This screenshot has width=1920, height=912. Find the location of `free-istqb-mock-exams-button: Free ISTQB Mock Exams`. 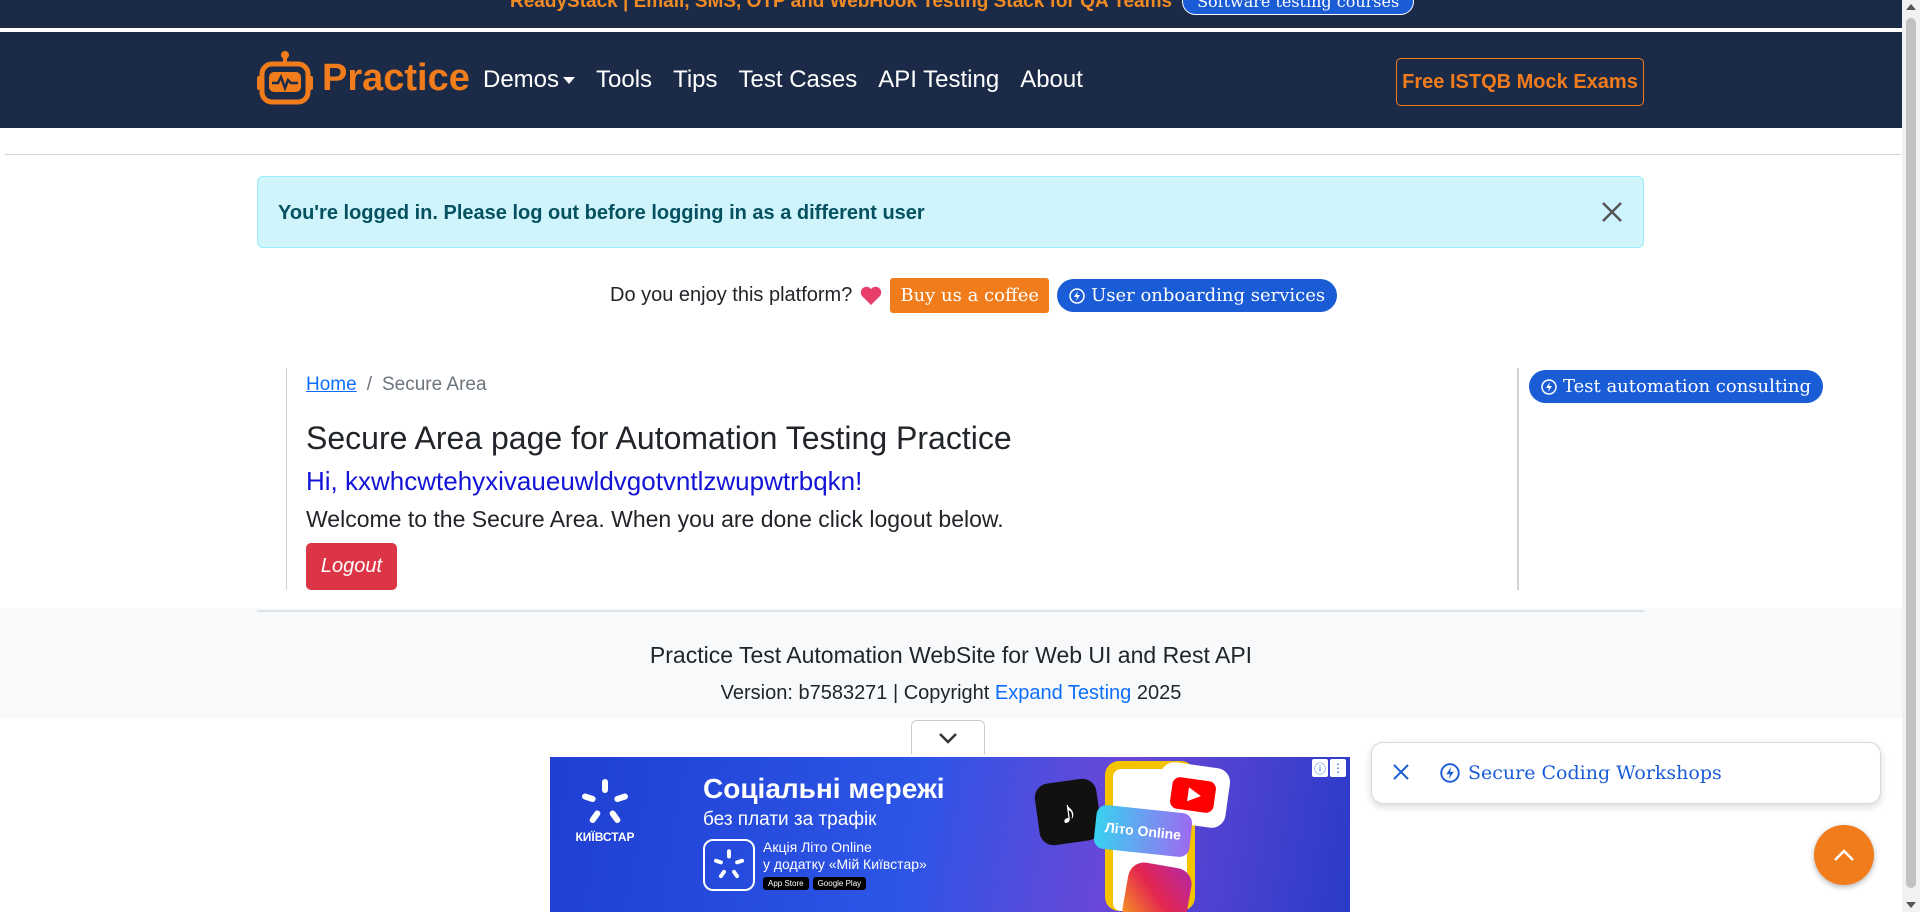

free-istqb-mock-exams-button: Free ISTQB Mock Exams is located at coordinates (1520, 82).